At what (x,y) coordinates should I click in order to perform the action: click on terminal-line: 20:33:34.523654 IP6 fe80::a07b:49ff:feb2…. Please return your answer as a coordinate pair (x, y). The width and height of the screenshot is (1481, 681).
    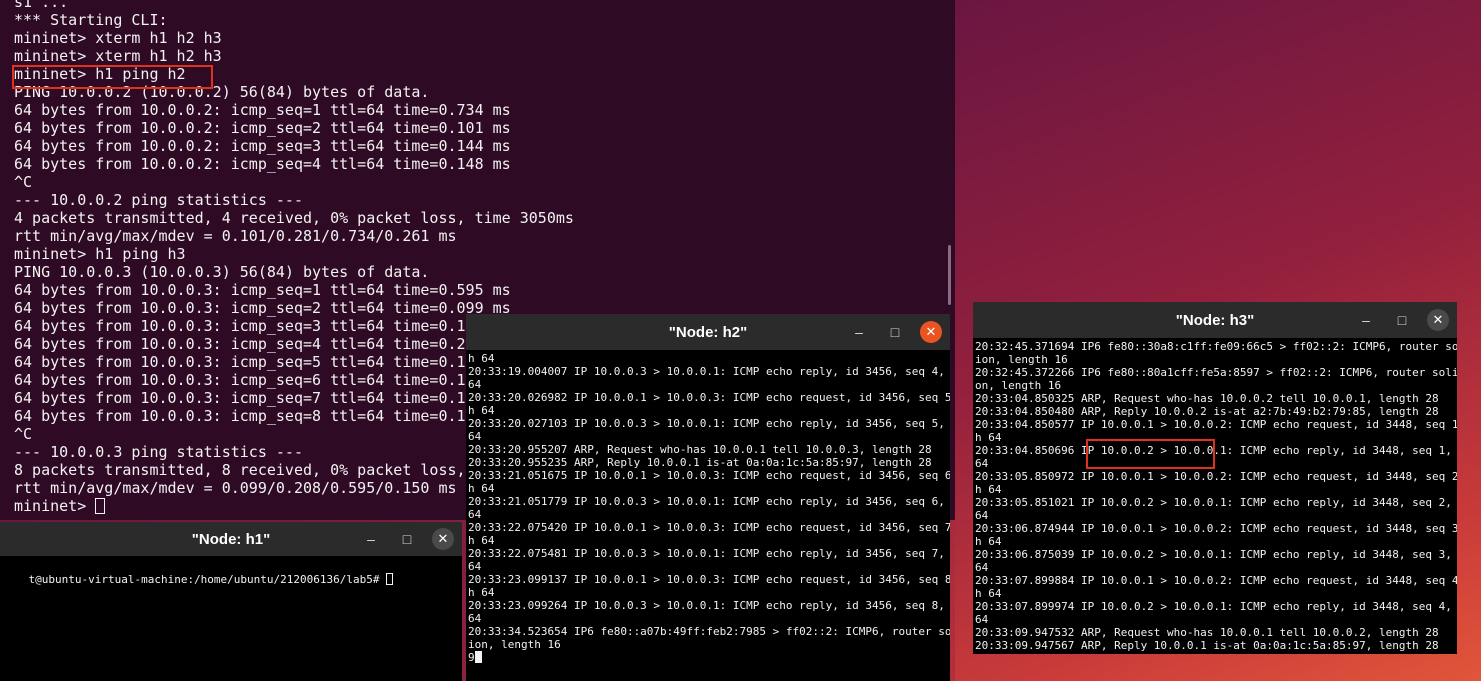
    Looking at the image, I should click on (709, 631).